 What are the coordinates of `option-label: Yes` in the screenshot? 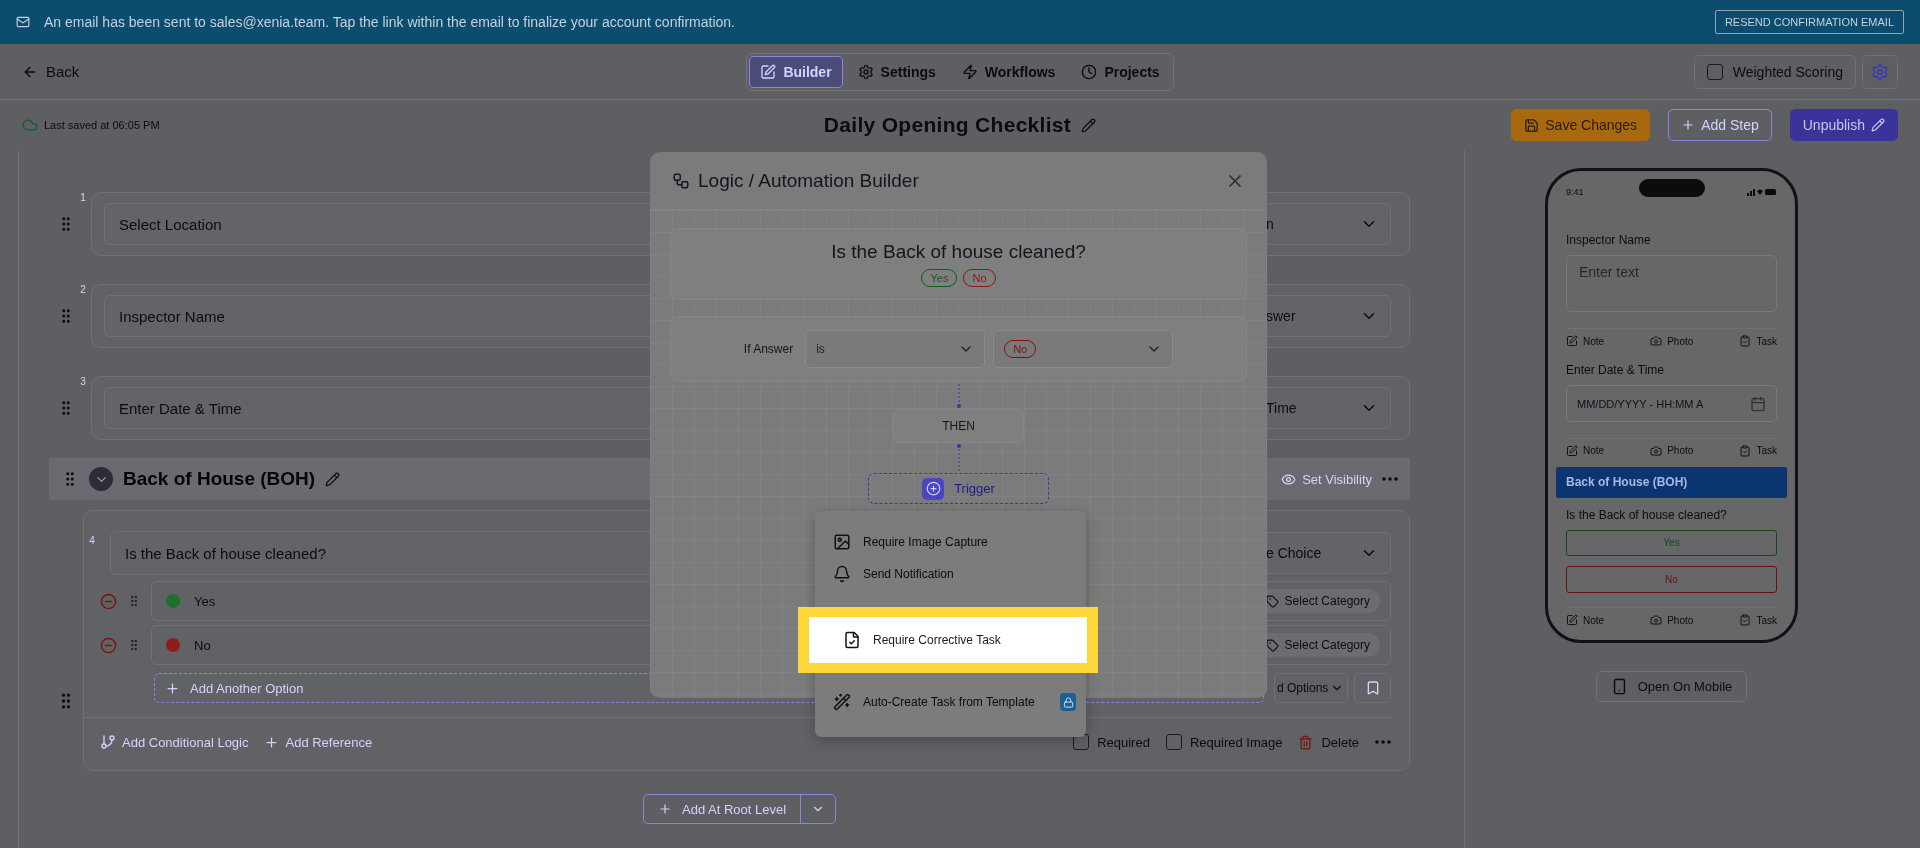 It's located at (205, 601).